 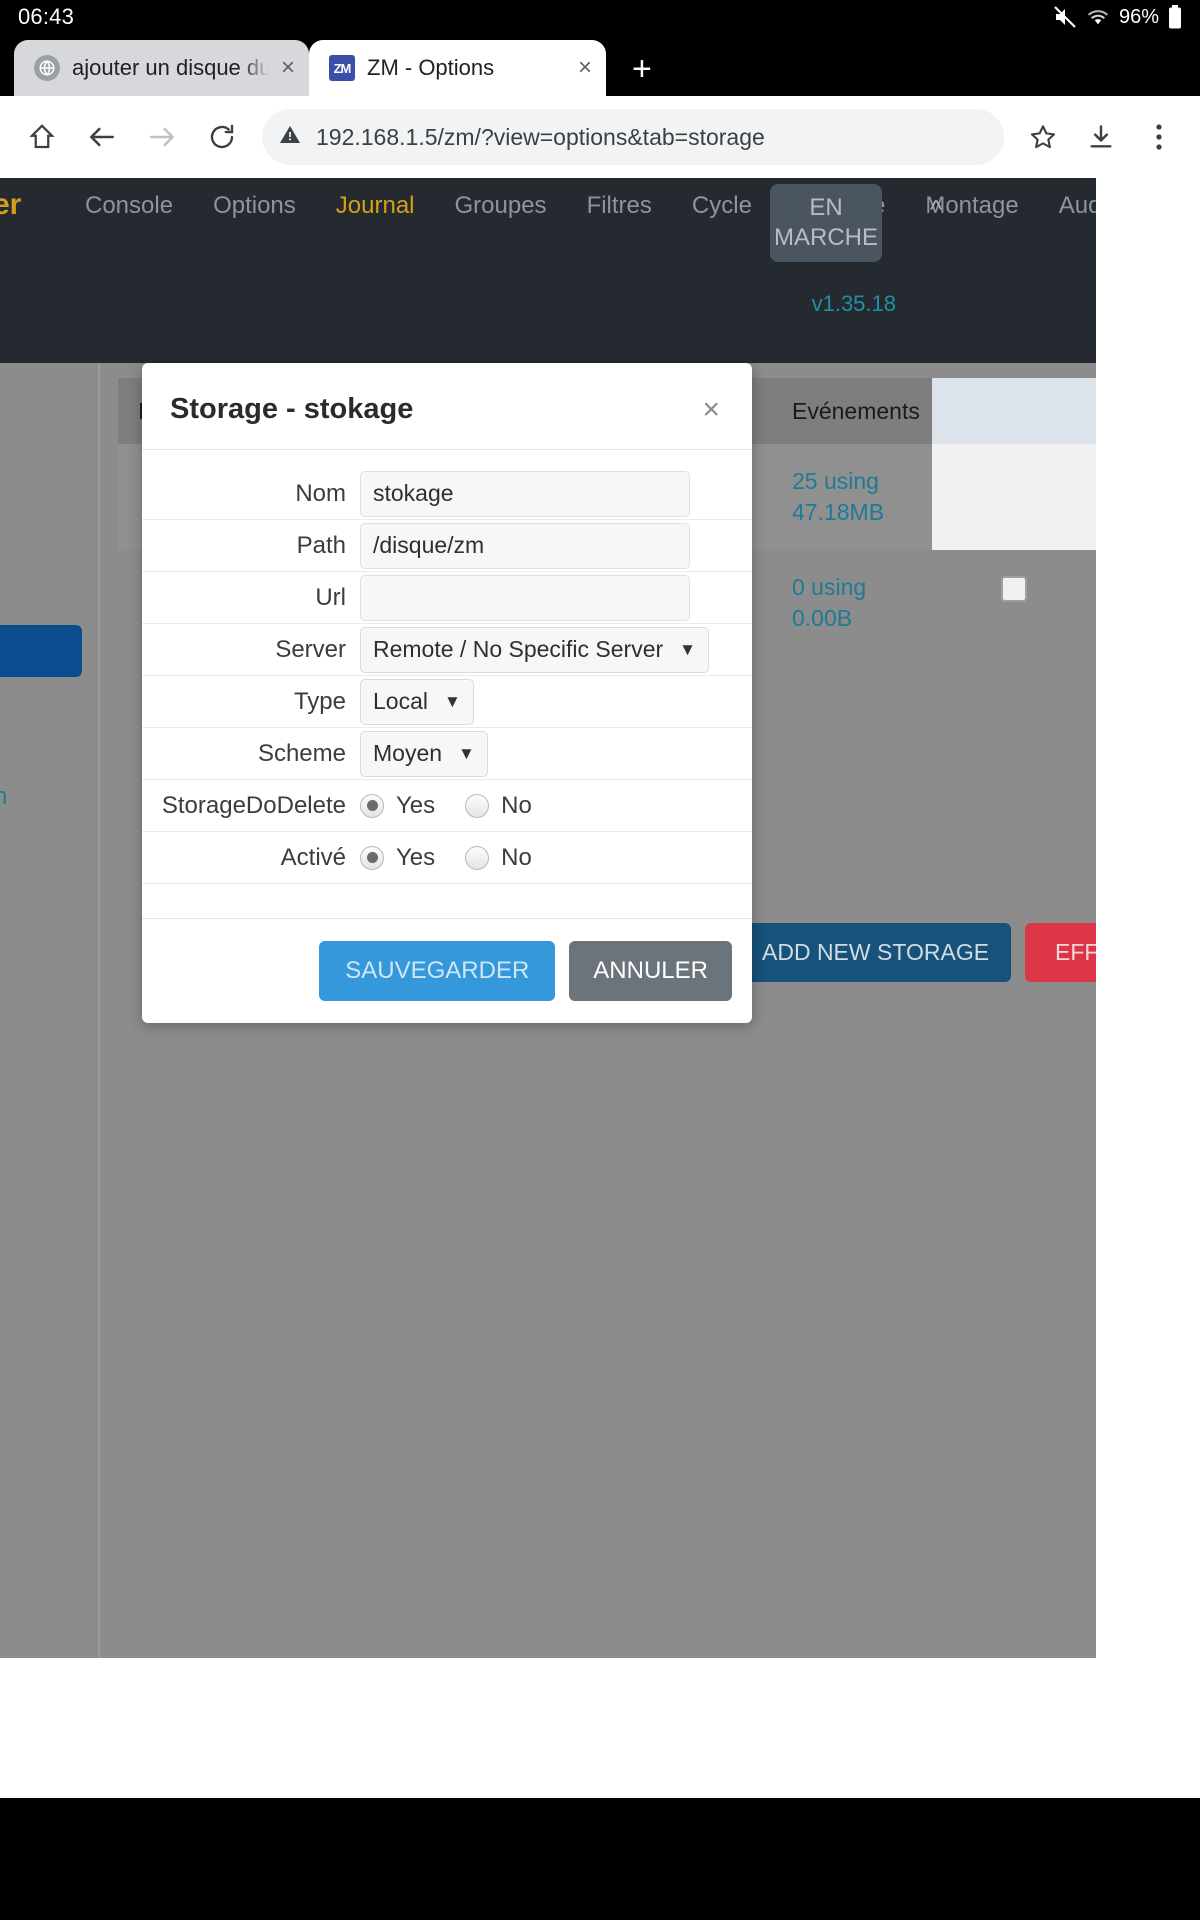 I want to click on cell-select, so click(x=1014, y=599).